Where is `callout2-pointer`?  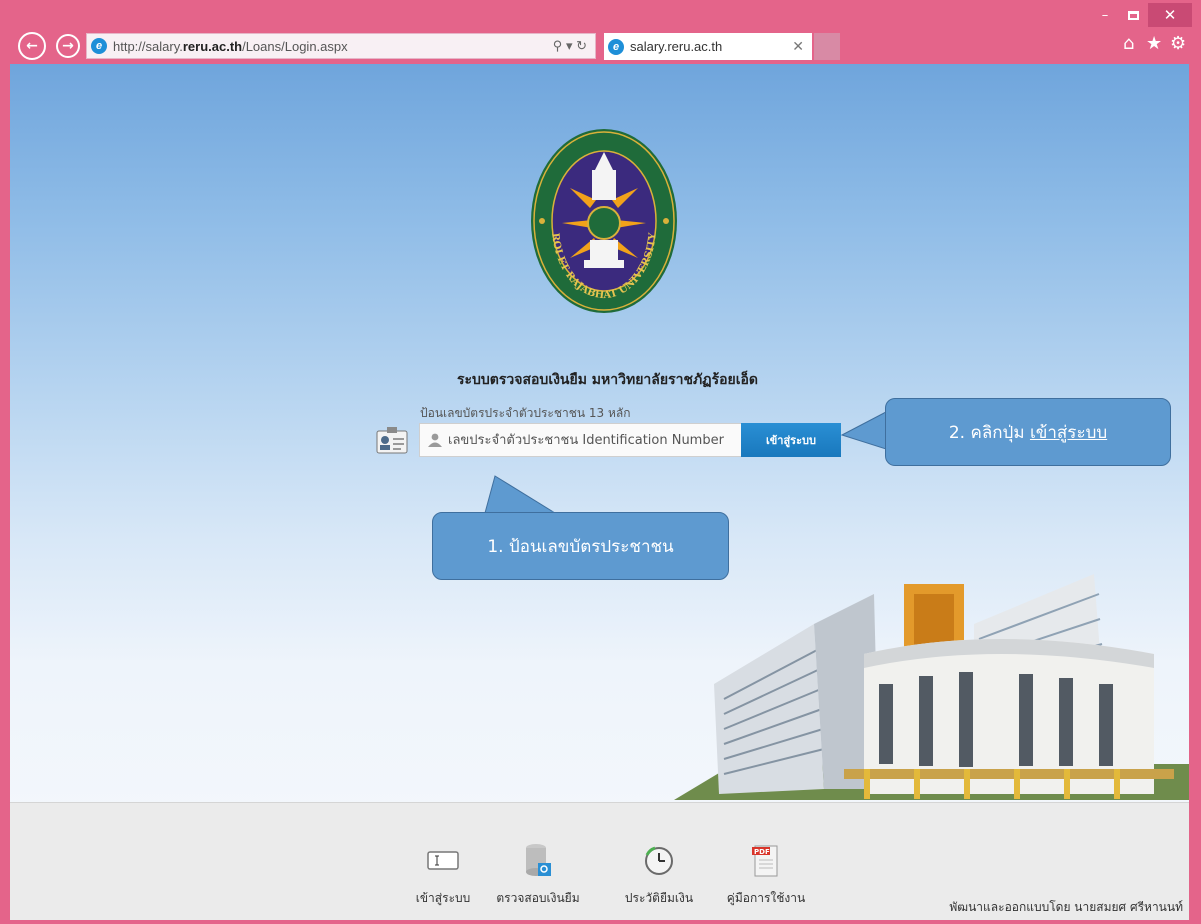
callout2-pointer is located at coordinates (863, 430).